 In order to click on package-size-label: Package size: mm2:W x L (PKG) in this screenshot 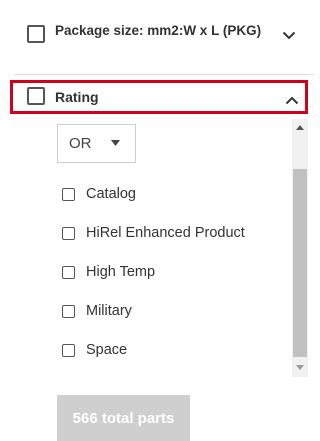, I will do `click(158, 30)`.